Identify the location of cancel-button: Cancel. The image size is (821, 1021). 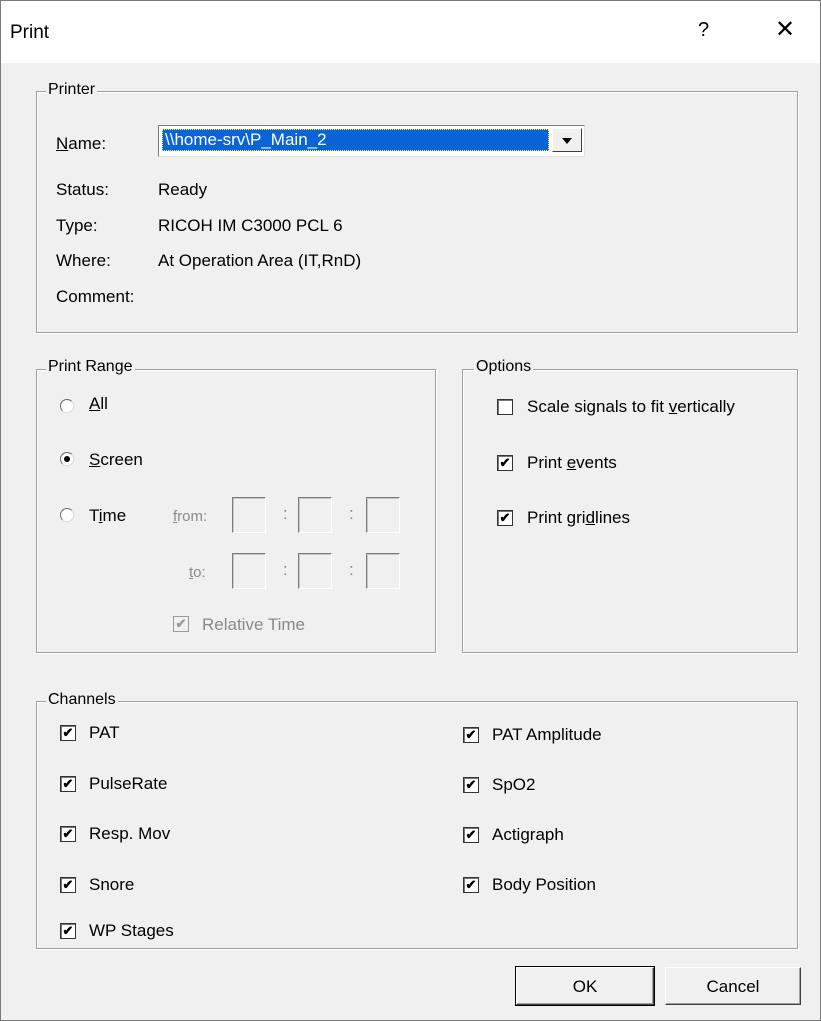
(733, 986).